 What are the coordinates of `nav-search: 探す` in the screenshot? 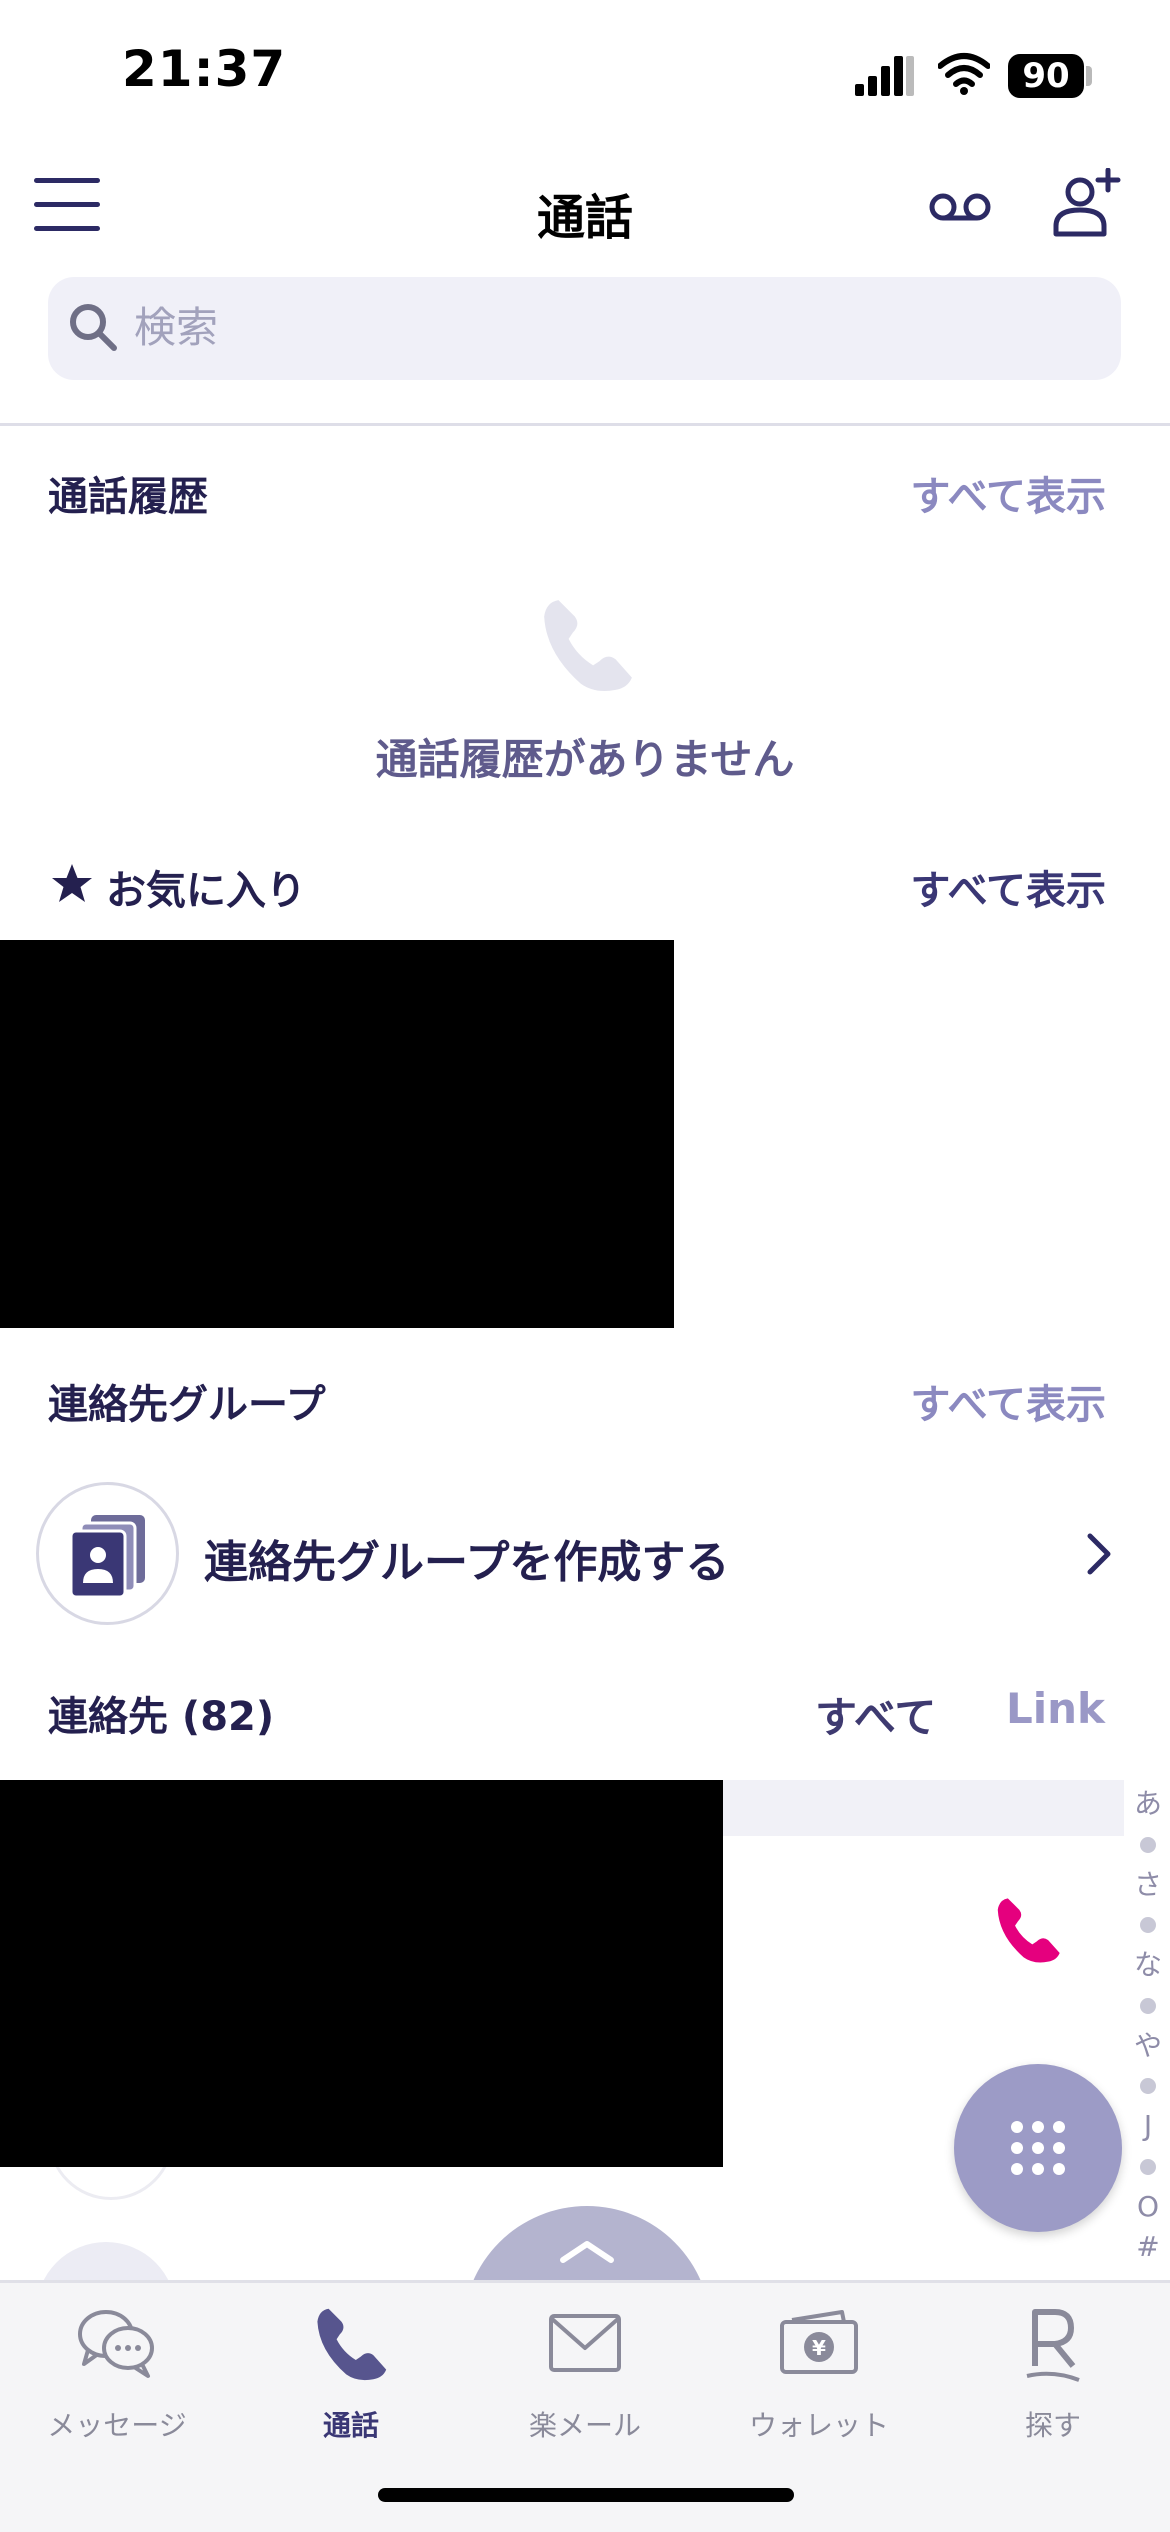 It's located at (1053, 2369).